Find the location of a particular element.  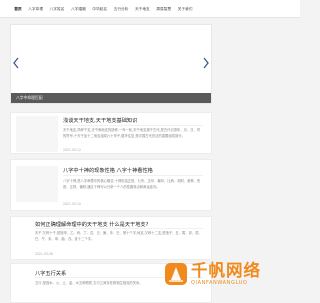

watermark-logo: 千帆网络 QIANFANWANGLUO is located at coordinates (213, 274).